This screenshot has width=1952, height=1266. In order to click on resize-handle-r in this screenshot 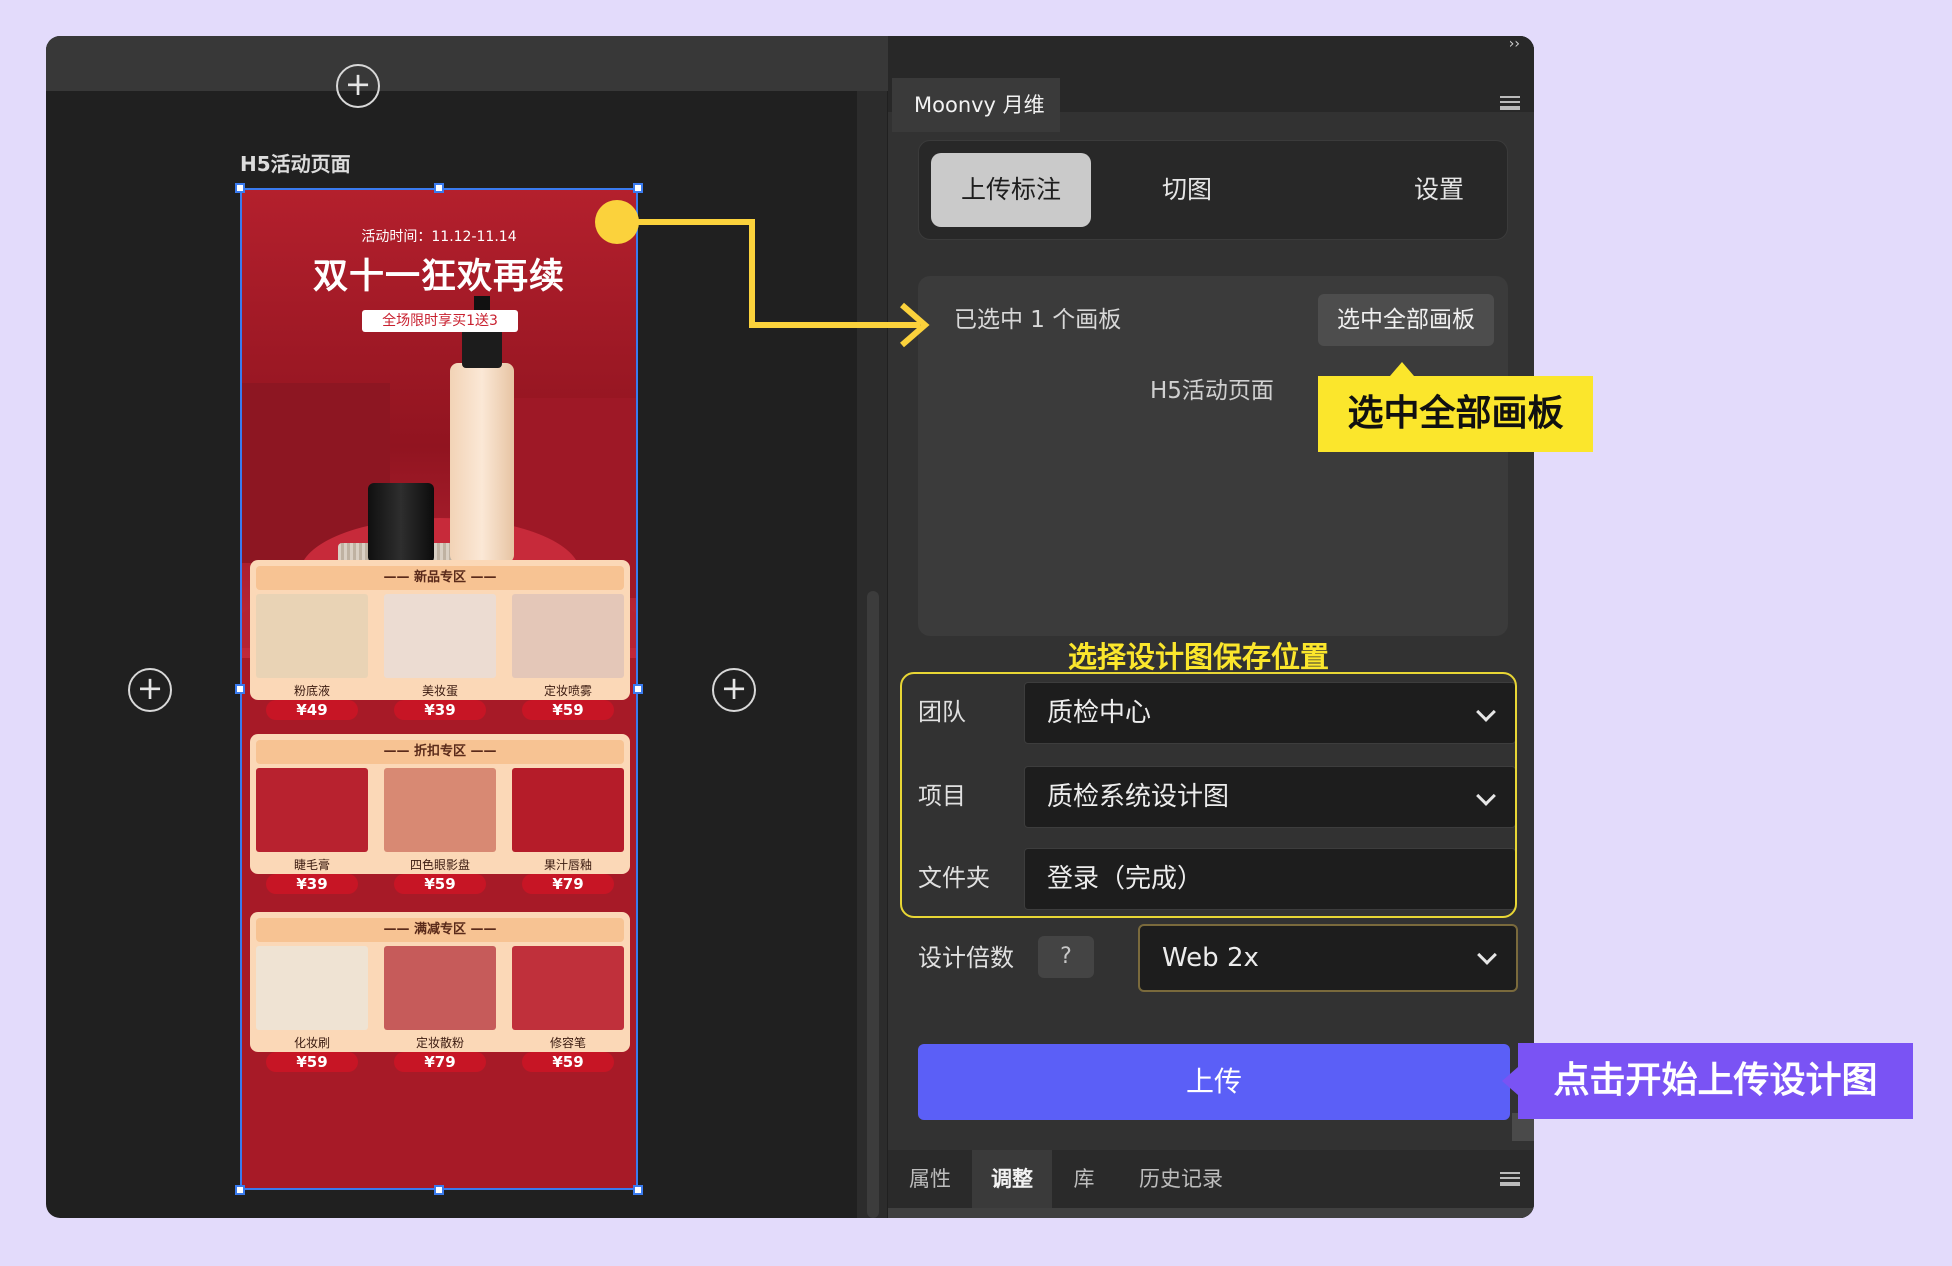, I will do `click(638, 689)`.